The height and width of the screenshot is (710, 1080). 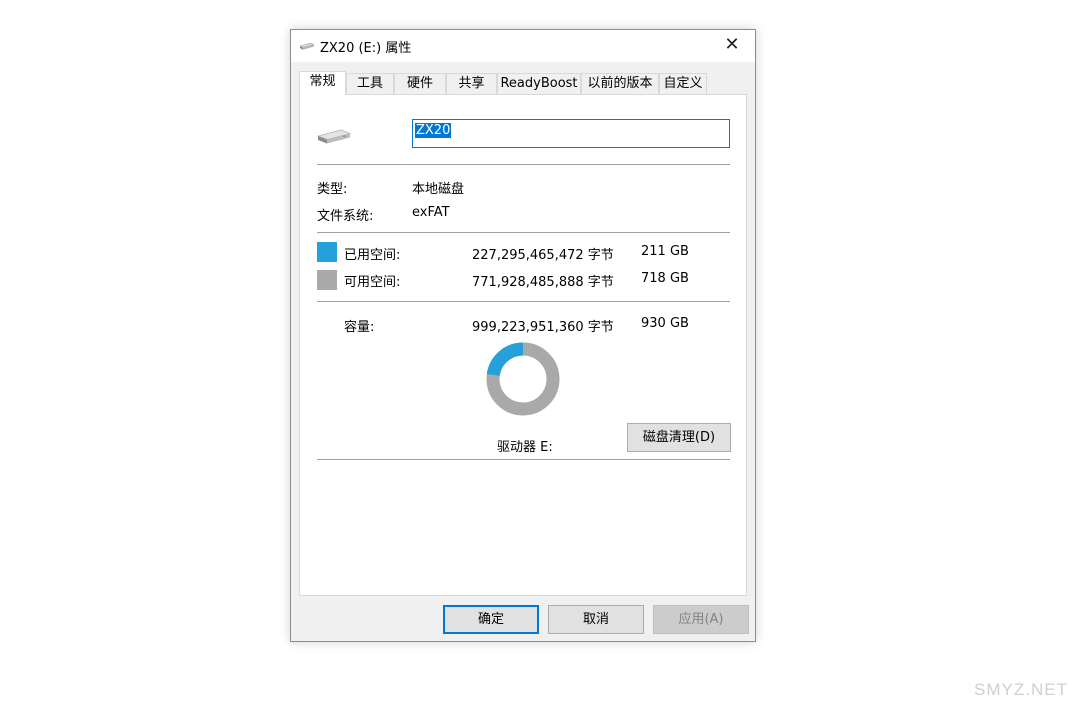 What do you see at coordinates (620, 83) in the screenshot?
I see `tab-previous-versions: 以前的版本` at bounding box center [620, 83].